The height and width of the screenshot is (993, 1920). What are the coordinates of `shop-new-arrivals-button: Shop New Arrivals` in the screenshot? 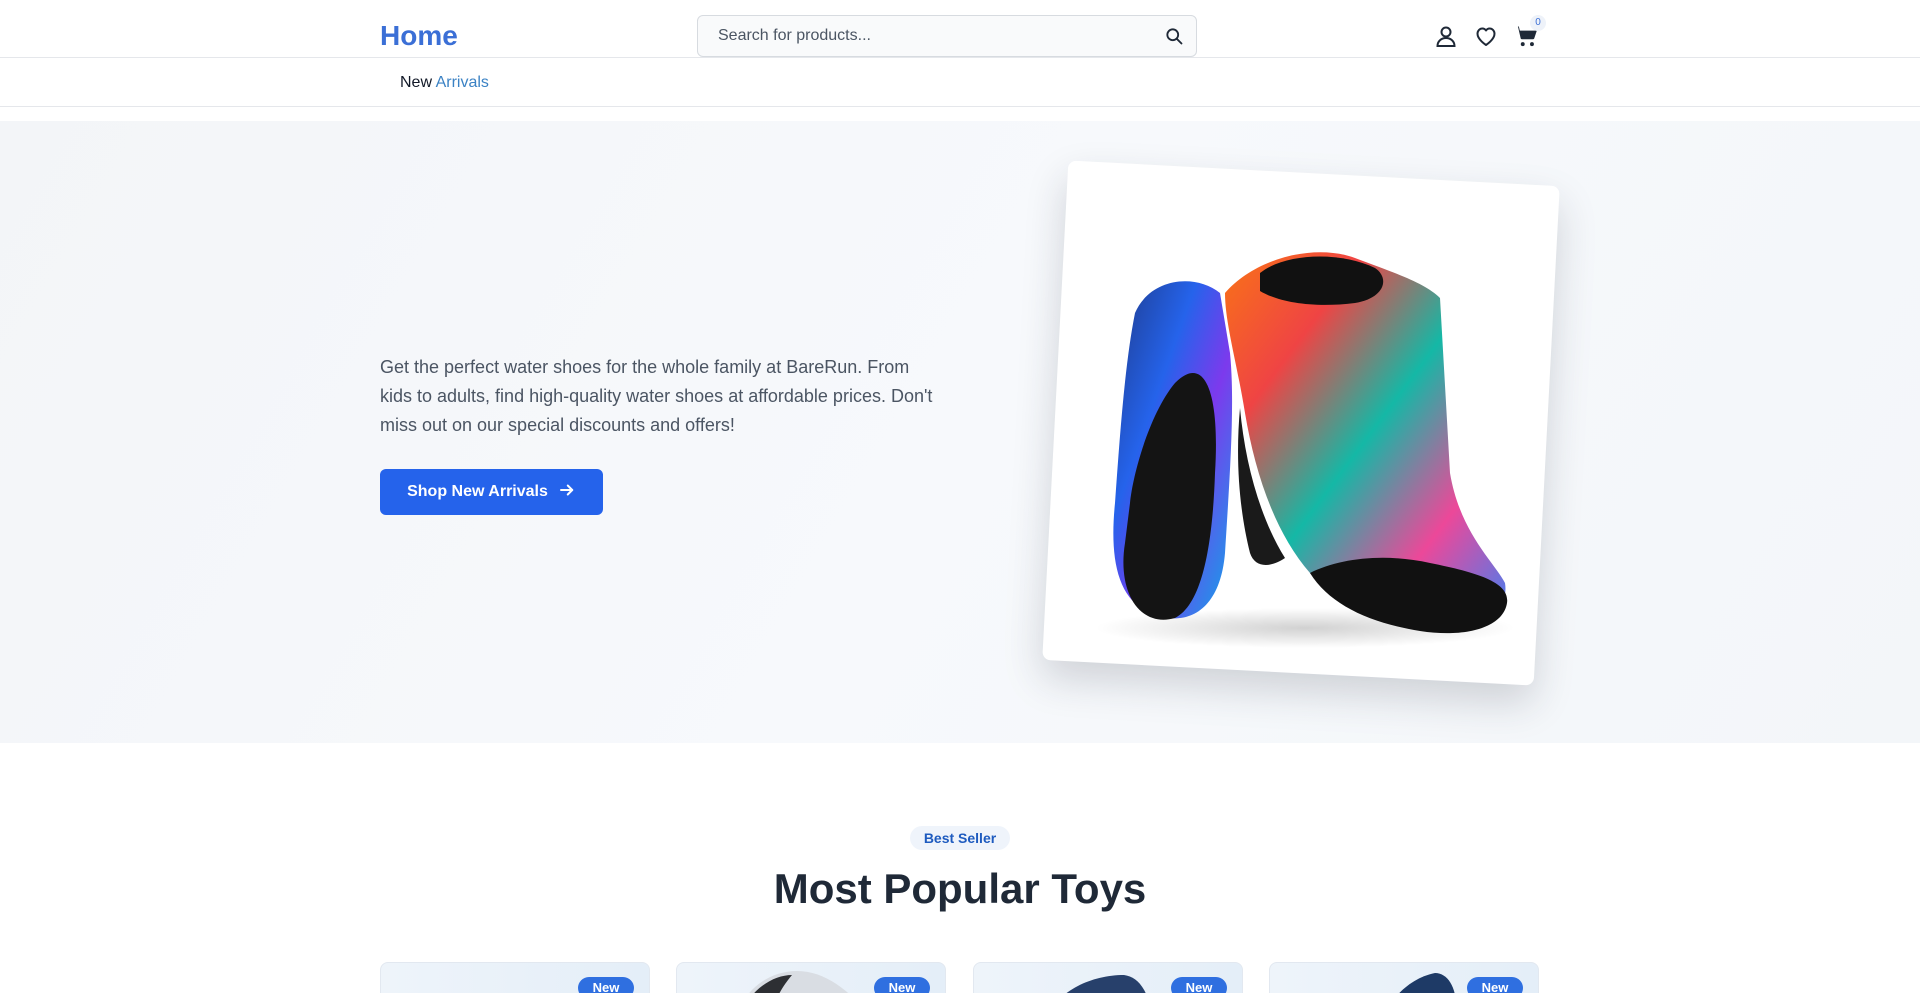 It's located at (491, 492).